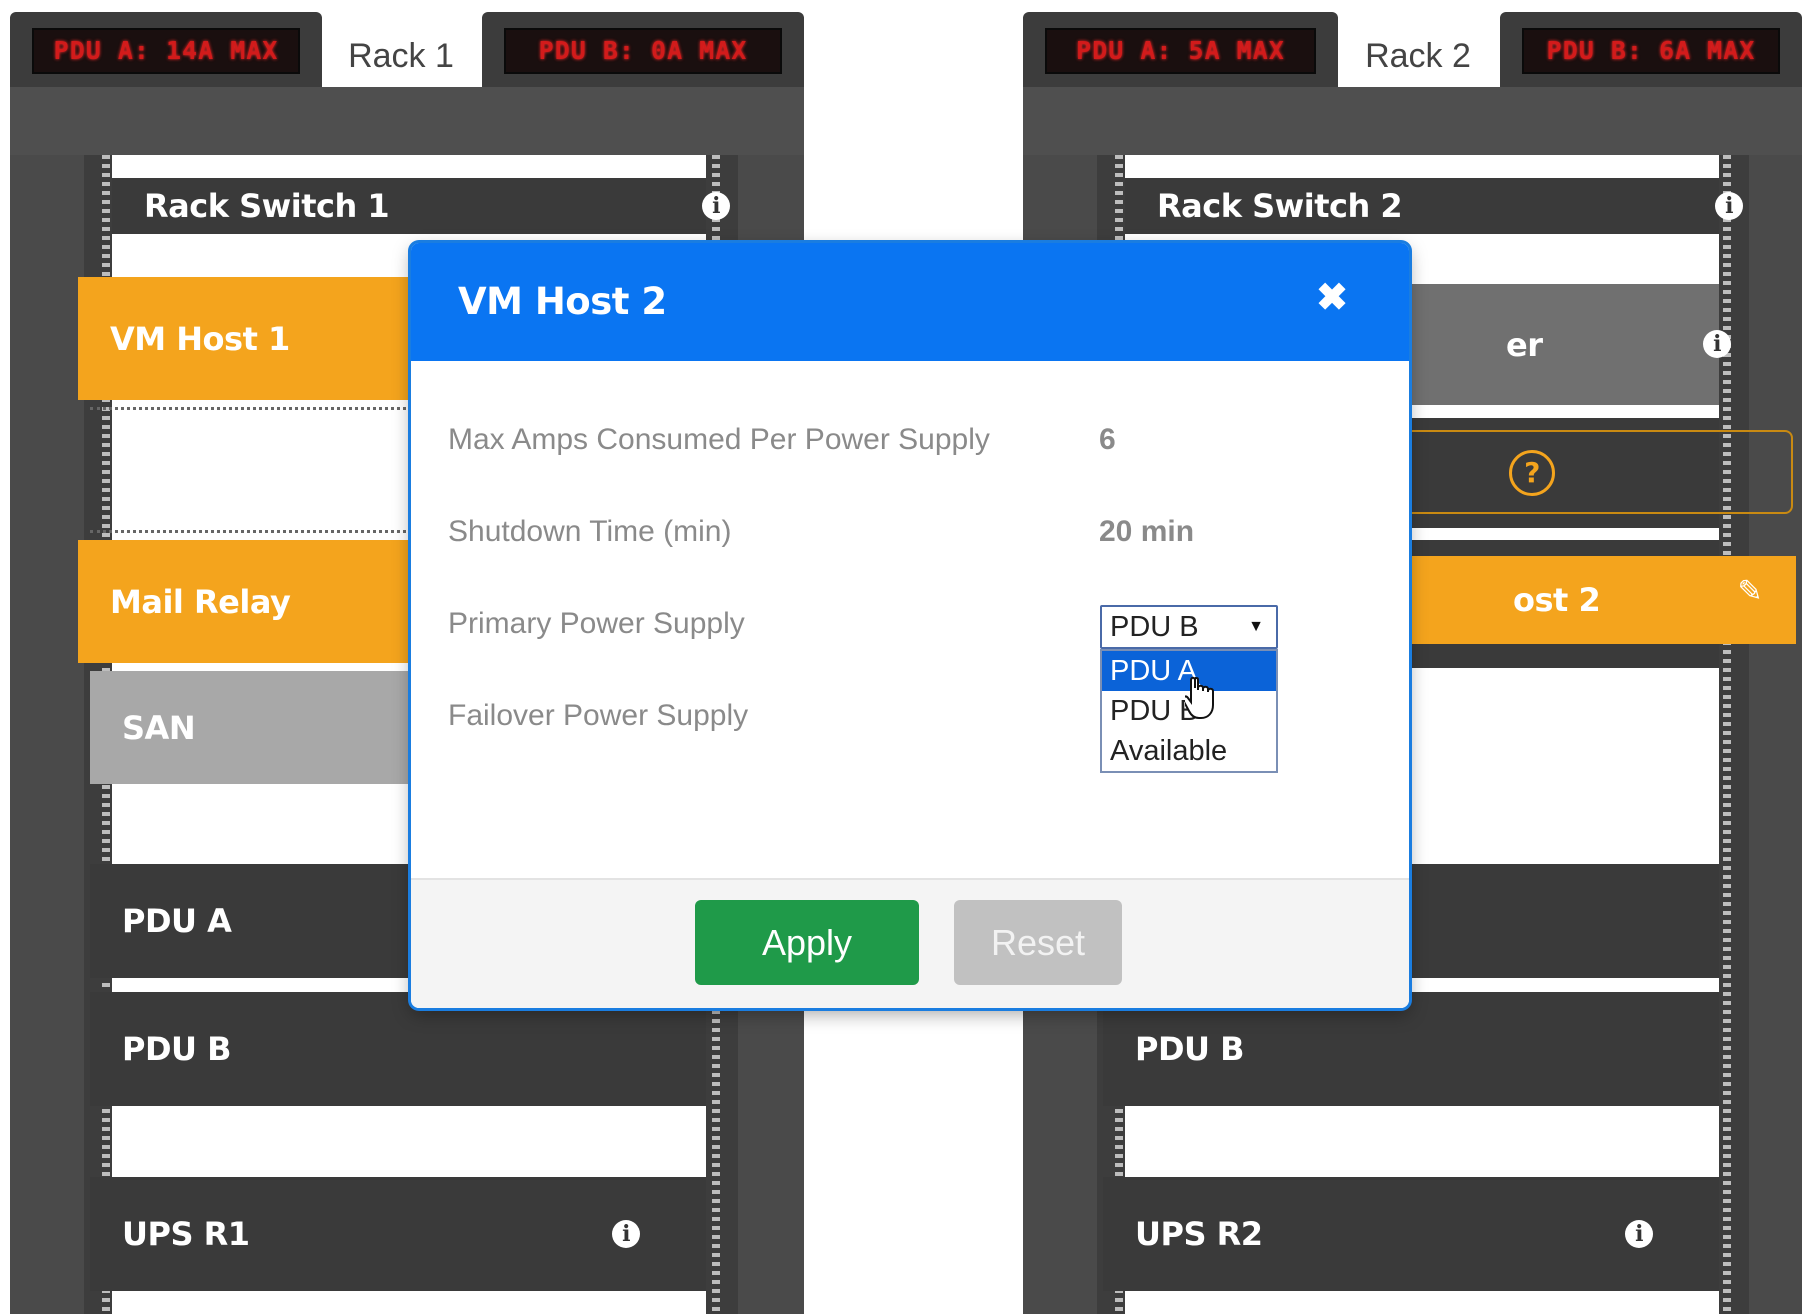 The image size is (1802, 1314). What do you see at coordinates (1578, 472) in the screenshot?
I see `drop-zone: ?` at bounding box center [1578, 472].